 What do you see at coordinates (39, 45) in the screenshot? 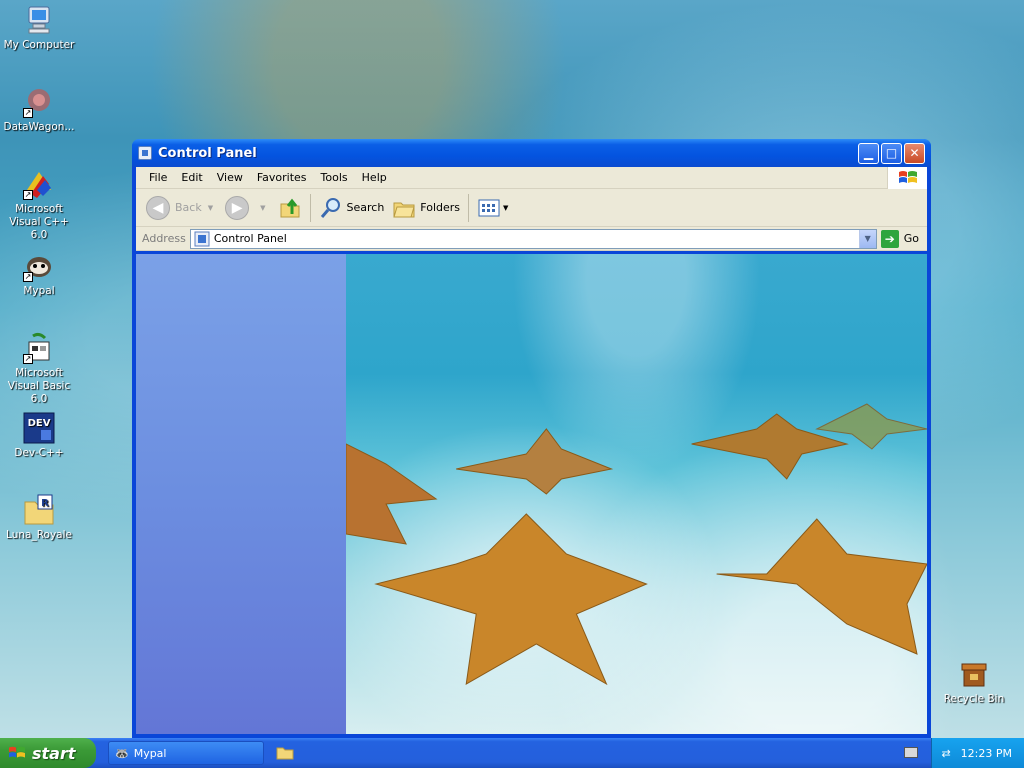
I see `desktop-icon-label: My Computer` at bounding box center [39, 45].